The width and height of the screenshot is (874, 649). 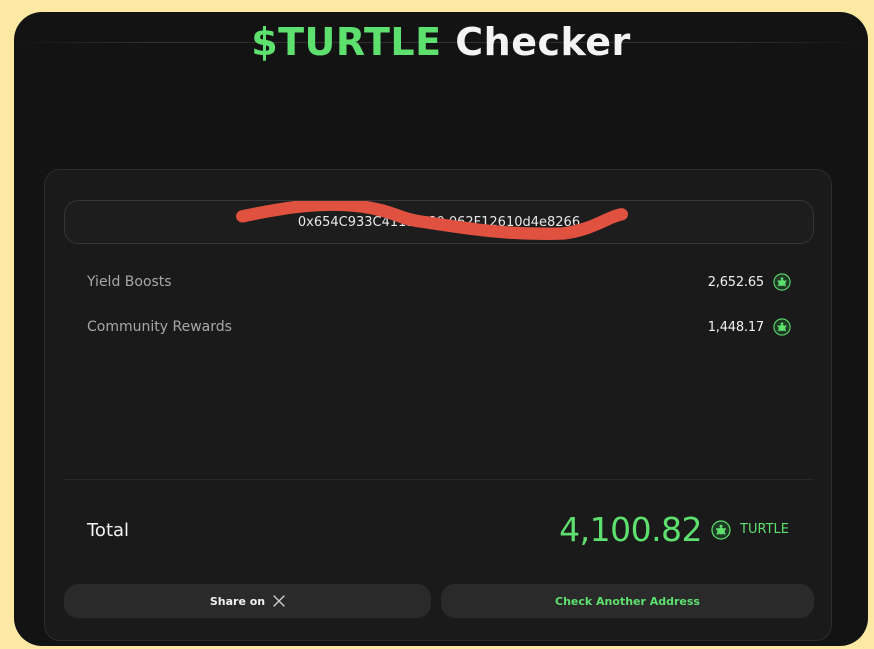 I want to click on total-divider, so click(x=439, y=479).